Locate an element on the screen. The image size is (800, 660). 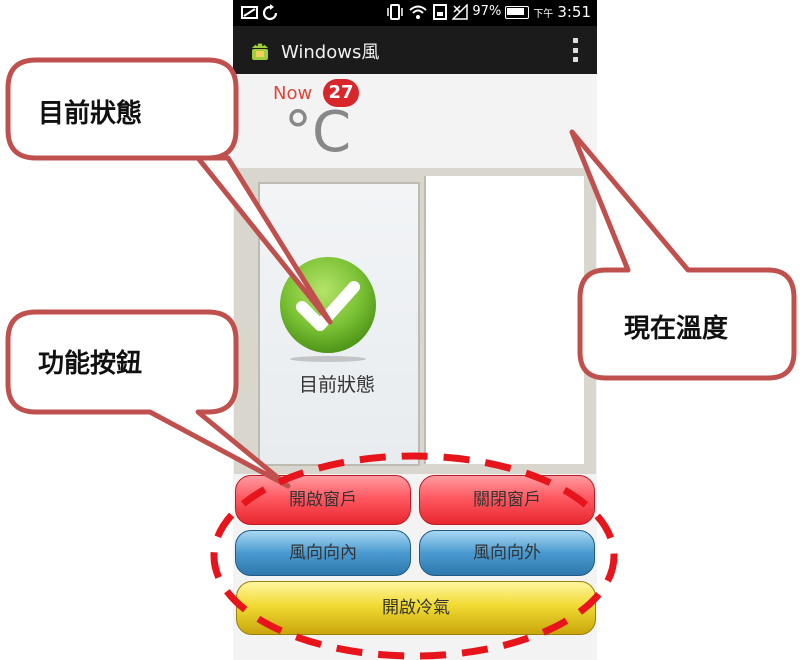
callout-function-buttons-label: 功能按鈕 is located at coordinates (90, 364).